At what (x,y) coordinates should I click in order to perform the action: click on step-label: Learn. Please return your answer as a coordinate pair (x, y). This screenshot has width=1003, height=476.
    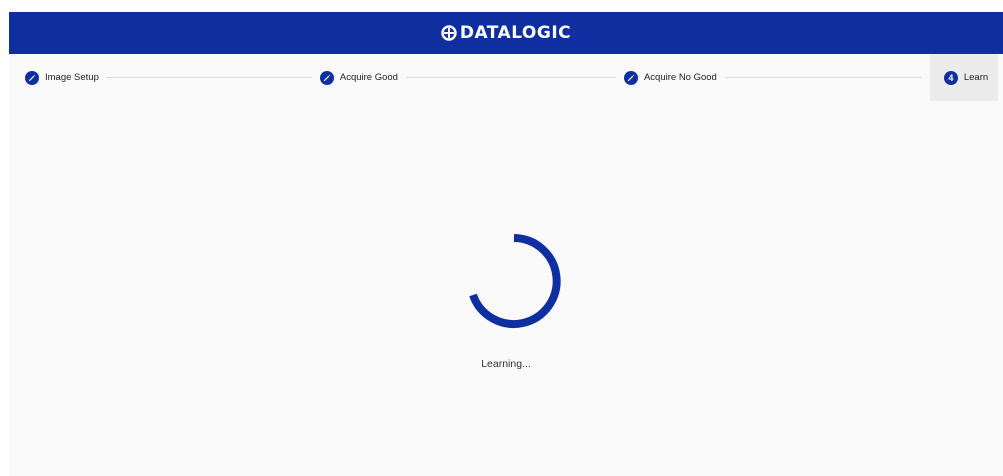
    Looking at the image, I should click on (976, 77).